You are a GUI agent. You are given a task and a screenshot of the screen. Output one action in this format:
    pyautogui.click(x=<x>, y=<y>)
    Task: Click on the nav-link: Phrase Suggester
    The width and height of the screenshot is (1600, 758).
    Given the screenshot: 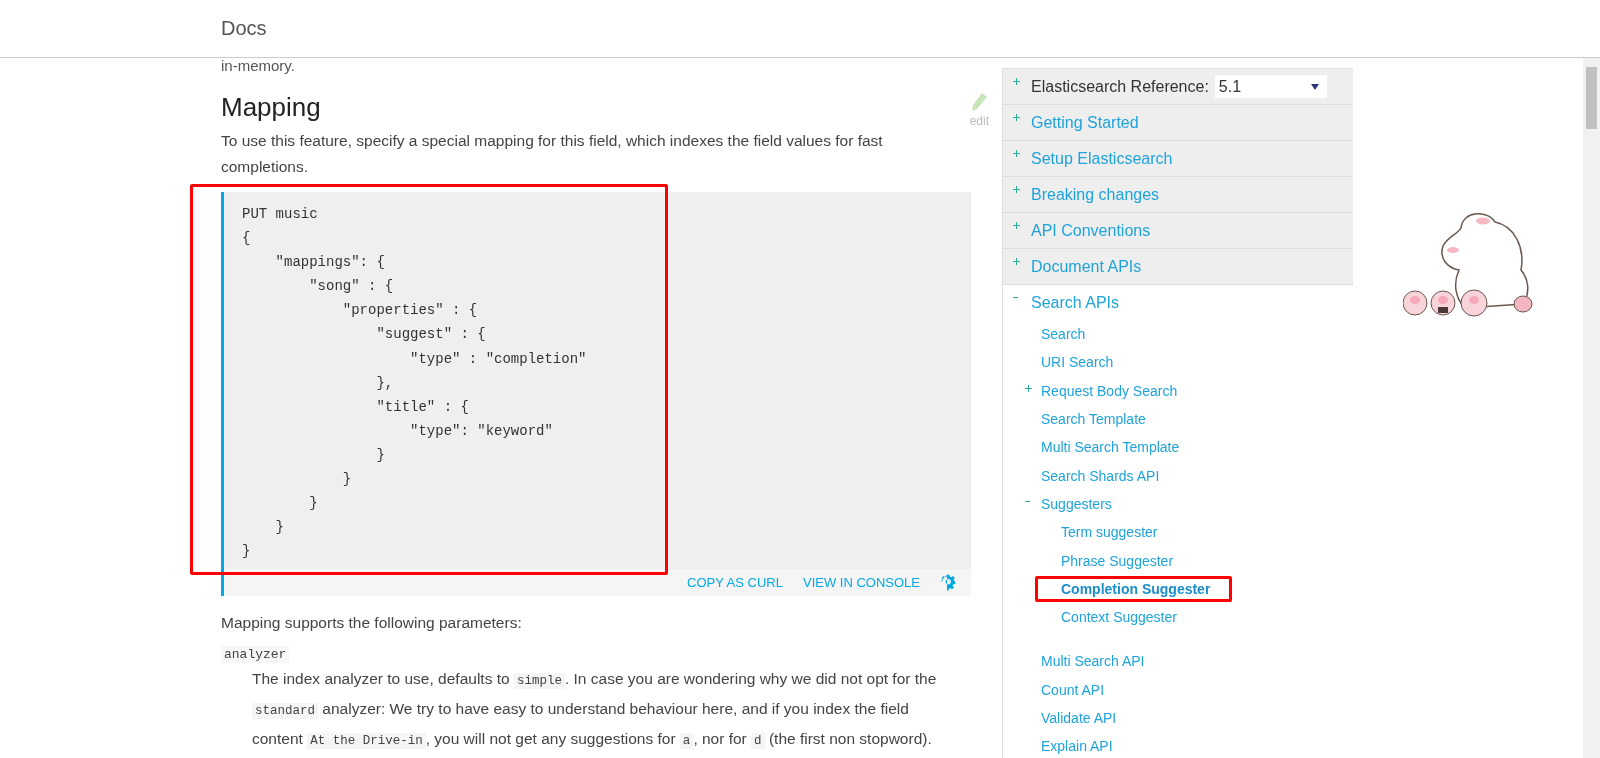 What is the action you would take?
    pyautogui.click(x=1117, y=560)
    